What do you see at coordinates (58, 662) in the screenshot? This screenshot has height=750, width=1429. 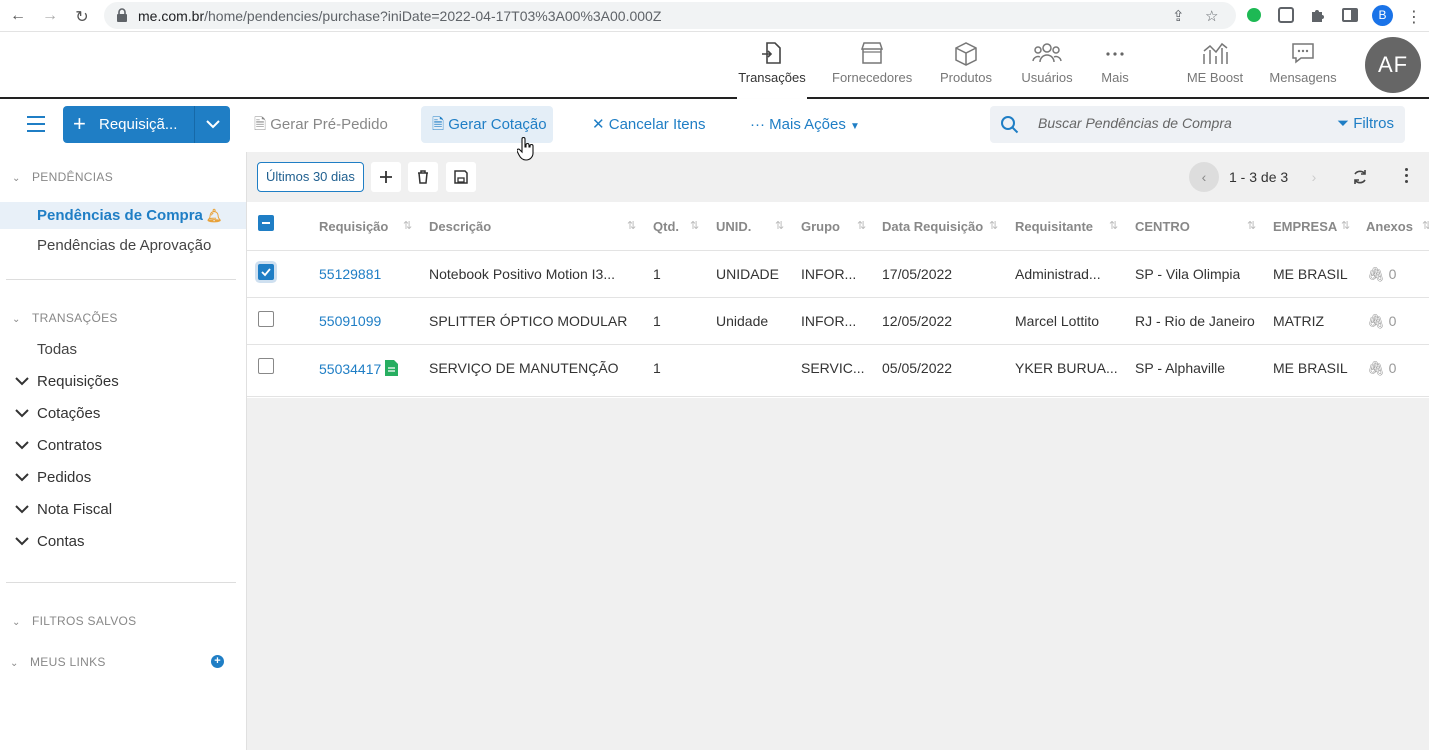 I see `section-meus-links: ⌄ MEUS LINKS` at bounding box center [58, 662].